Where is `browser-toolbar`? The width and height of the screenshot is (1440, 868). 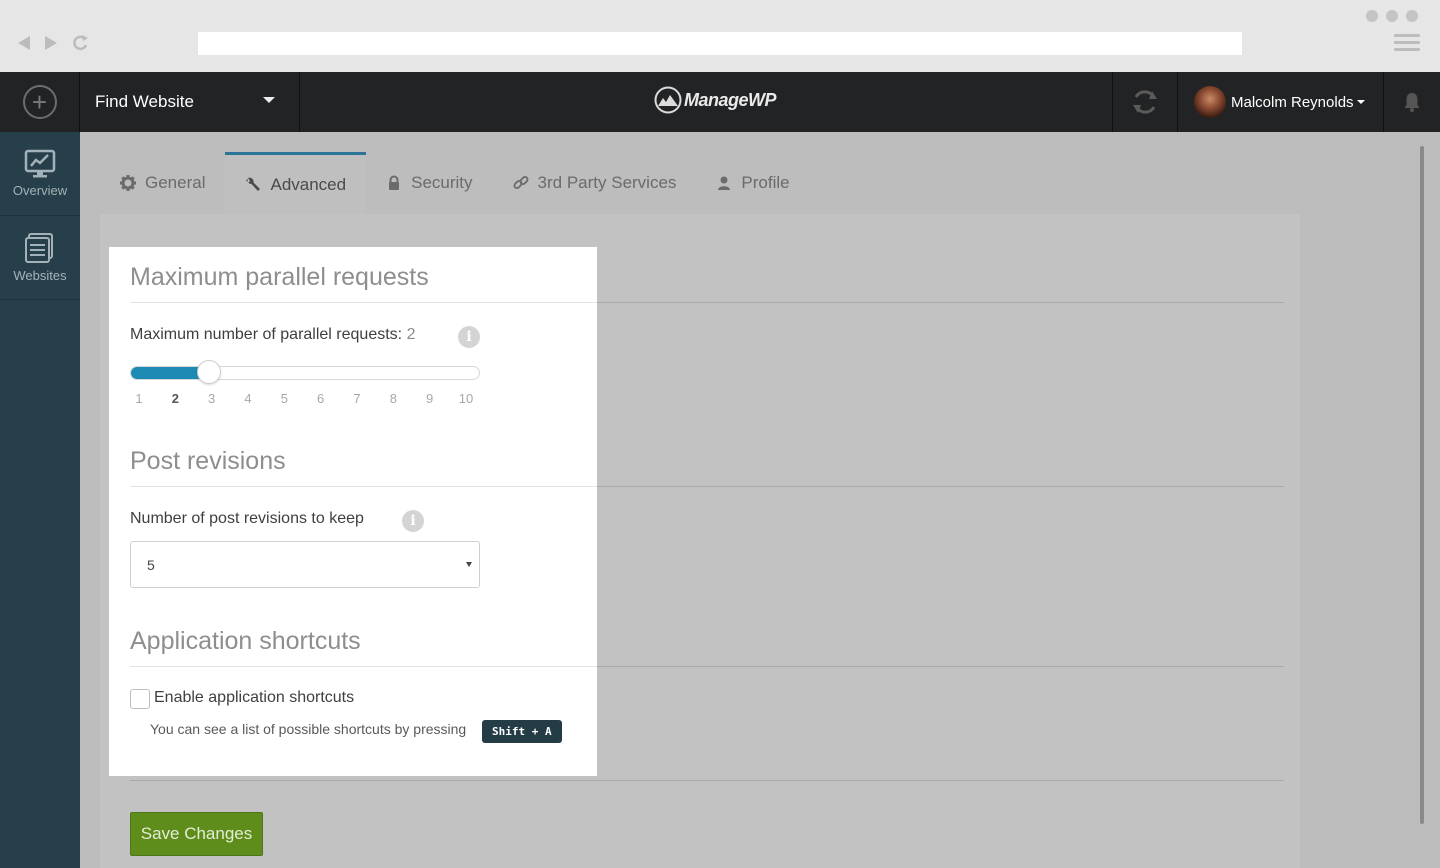
browser-toolbar is located at coordinates (720, 36).